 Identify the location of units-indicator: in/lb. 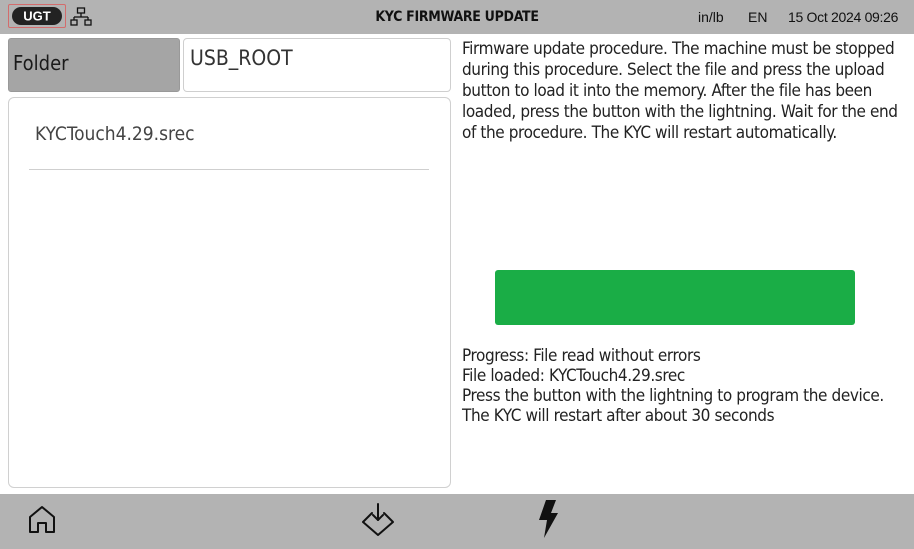
(711, 17).